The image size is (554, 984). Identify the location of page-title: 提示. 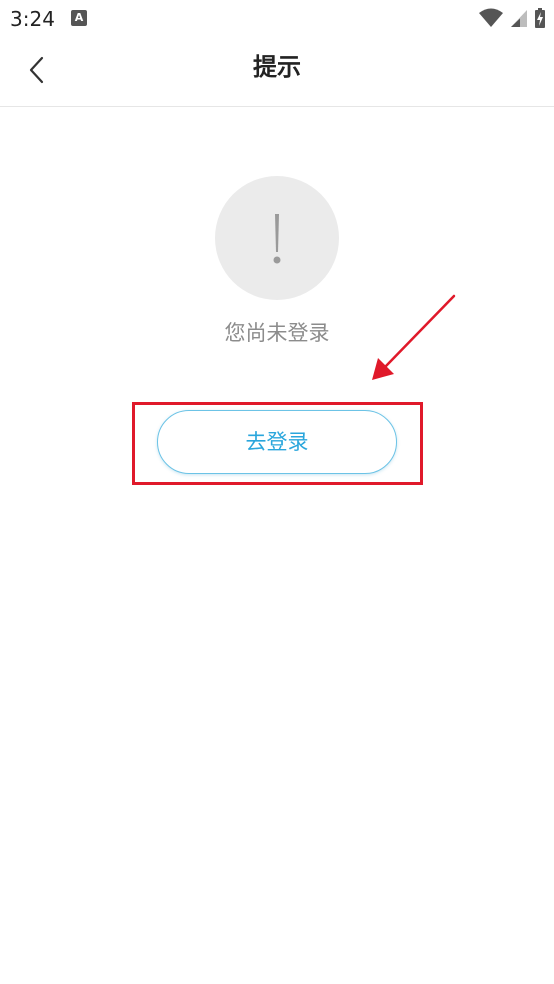
(277, 67).